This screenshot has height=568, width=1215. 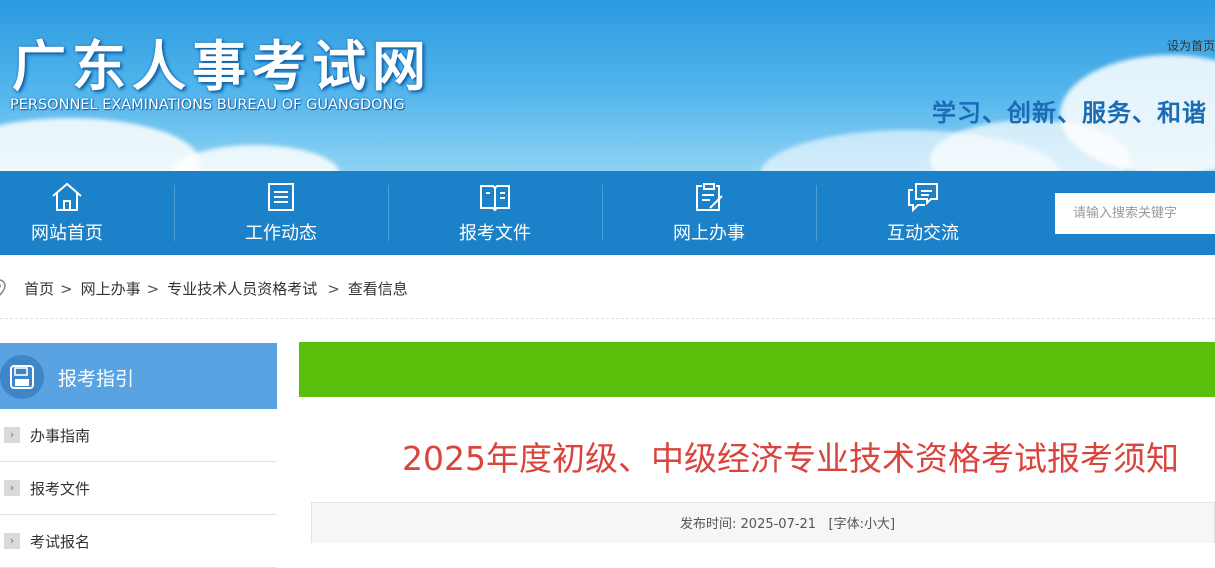 What do you see at coordinates (709, 197) in the screenshot?
I see `edit-icon` at bounding box center [709, 197].